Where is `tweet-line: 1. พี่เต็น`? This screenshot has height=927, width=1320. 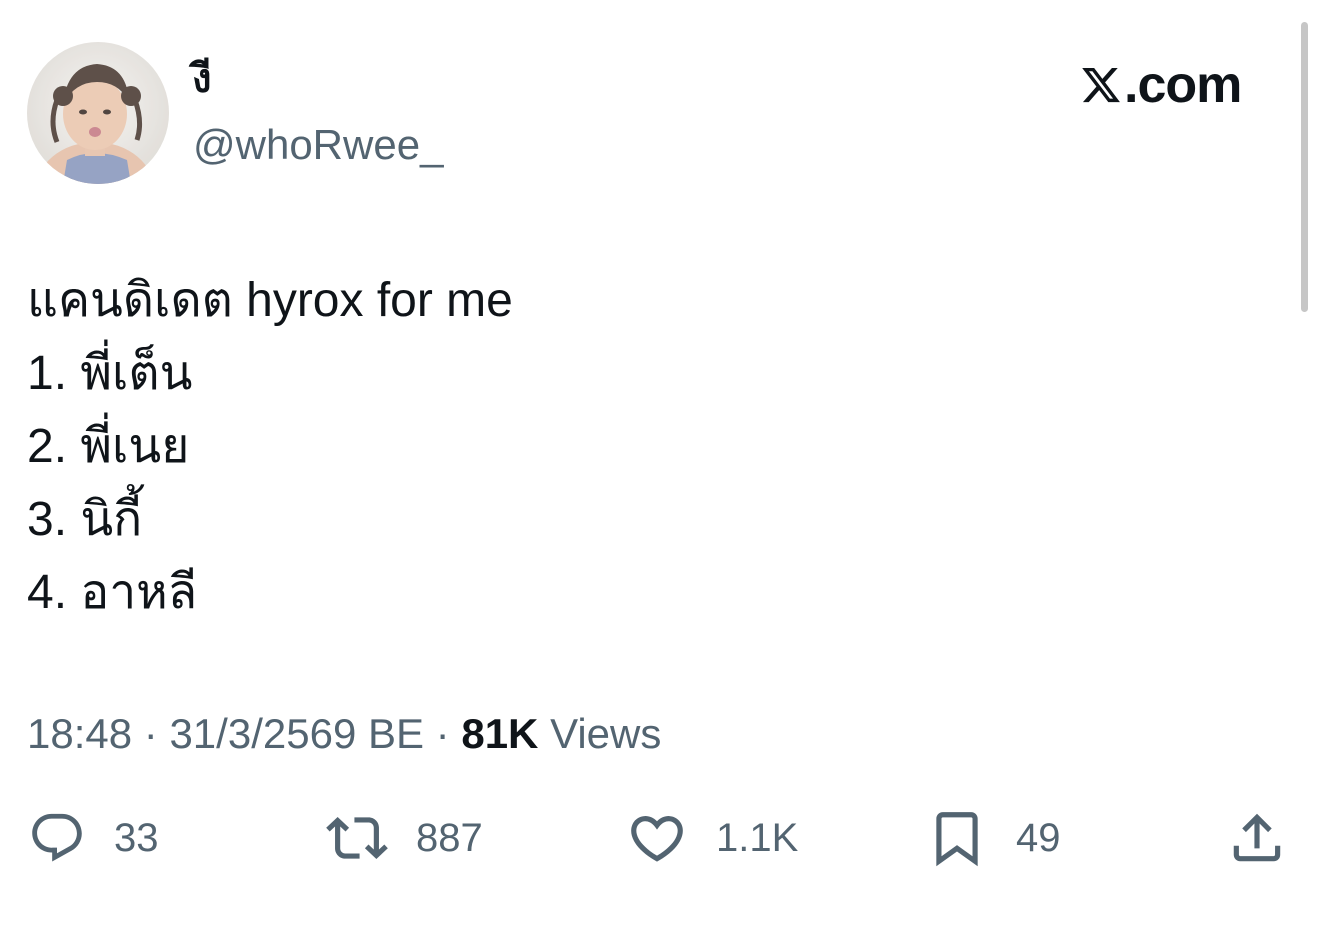 tweet-line: 1. พี่เต็น is located at coordinates (110, 373).